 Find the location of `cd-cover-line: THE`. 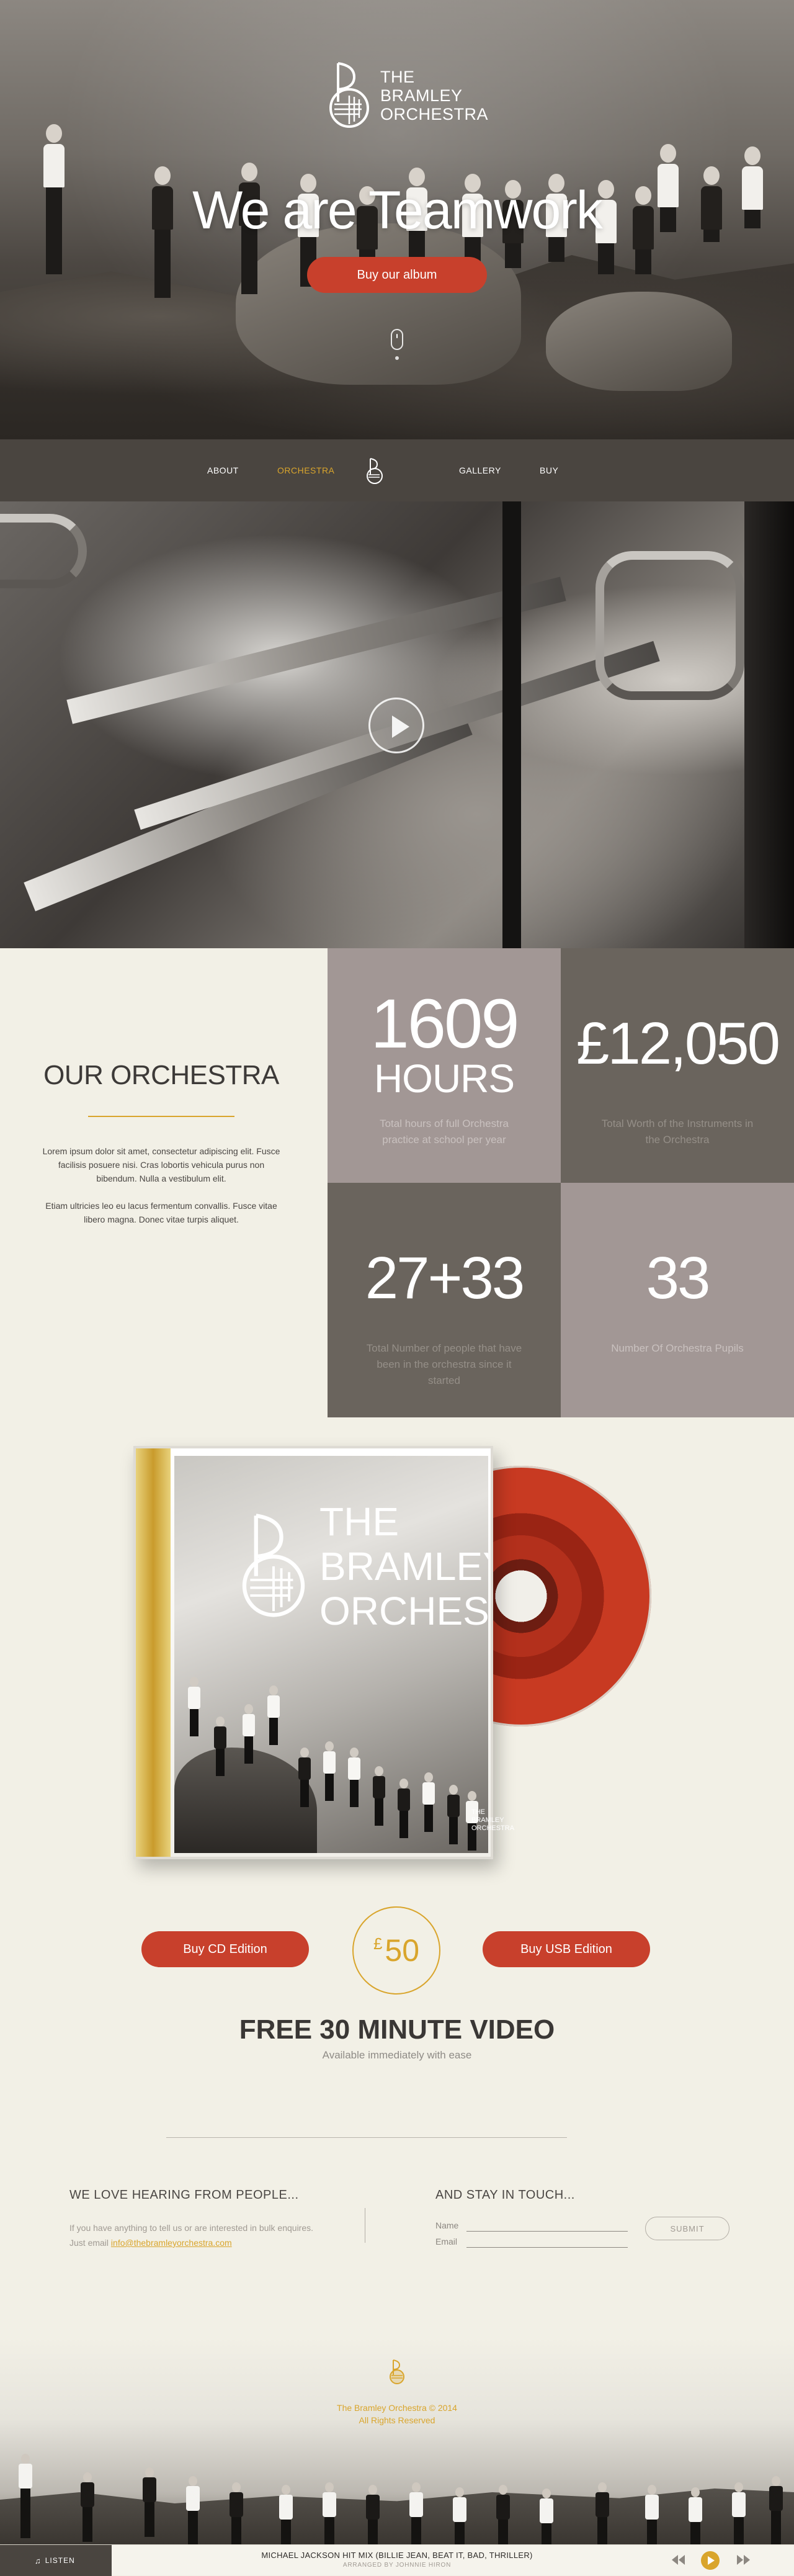

cd-cover-line: THE is located at coordinates (359, 1521).